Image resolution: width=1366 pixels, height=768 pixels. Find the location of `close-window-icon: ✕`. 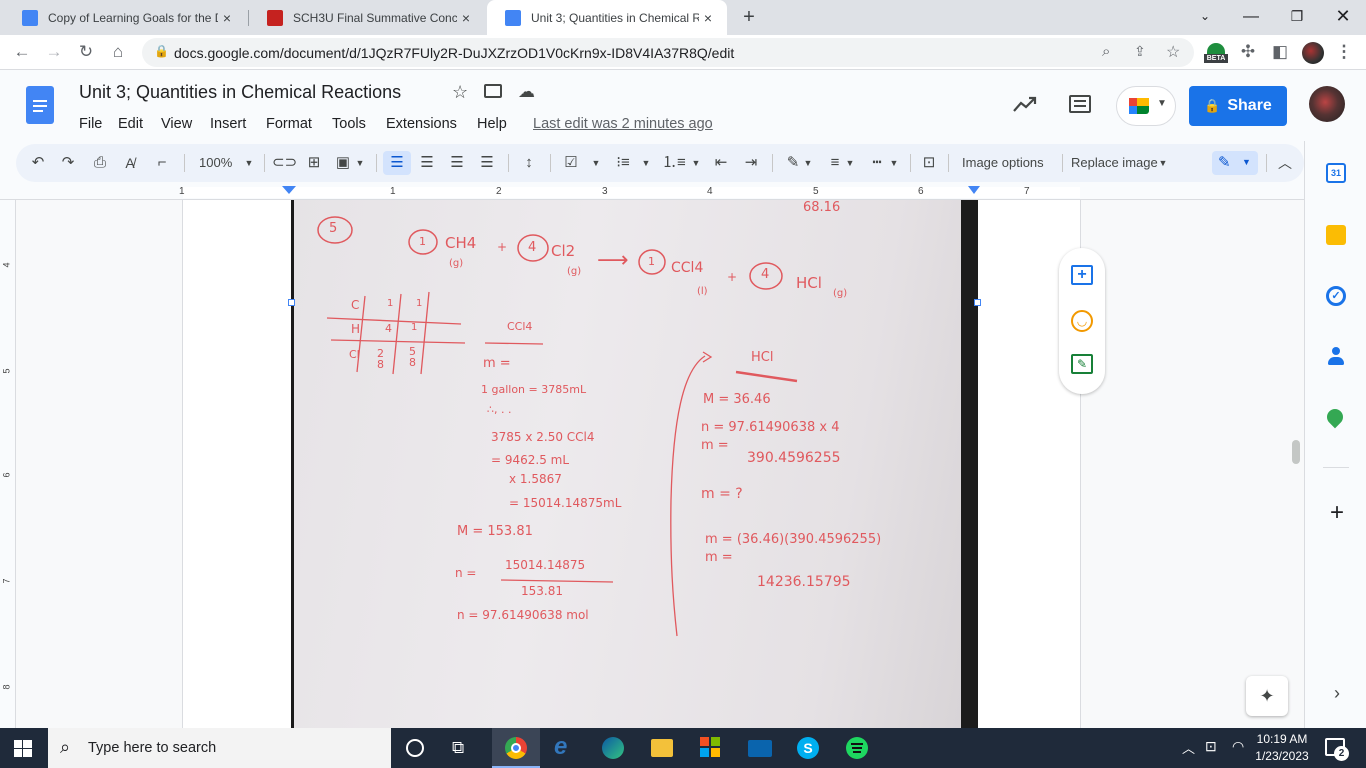

close-window-icon: ✕ is located at coordinates (1343, 17).